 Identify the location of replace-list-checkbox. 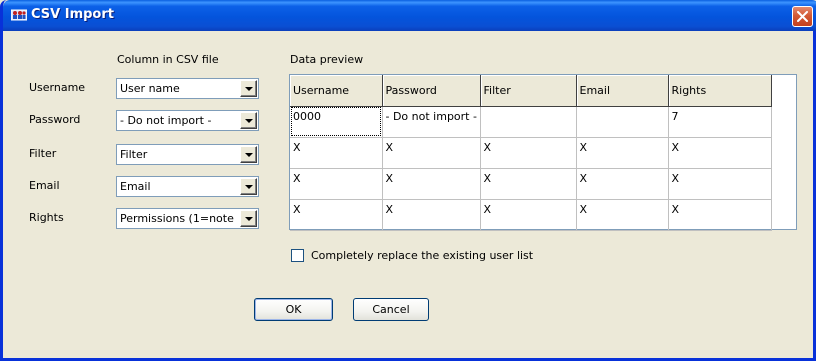
(297, 255).